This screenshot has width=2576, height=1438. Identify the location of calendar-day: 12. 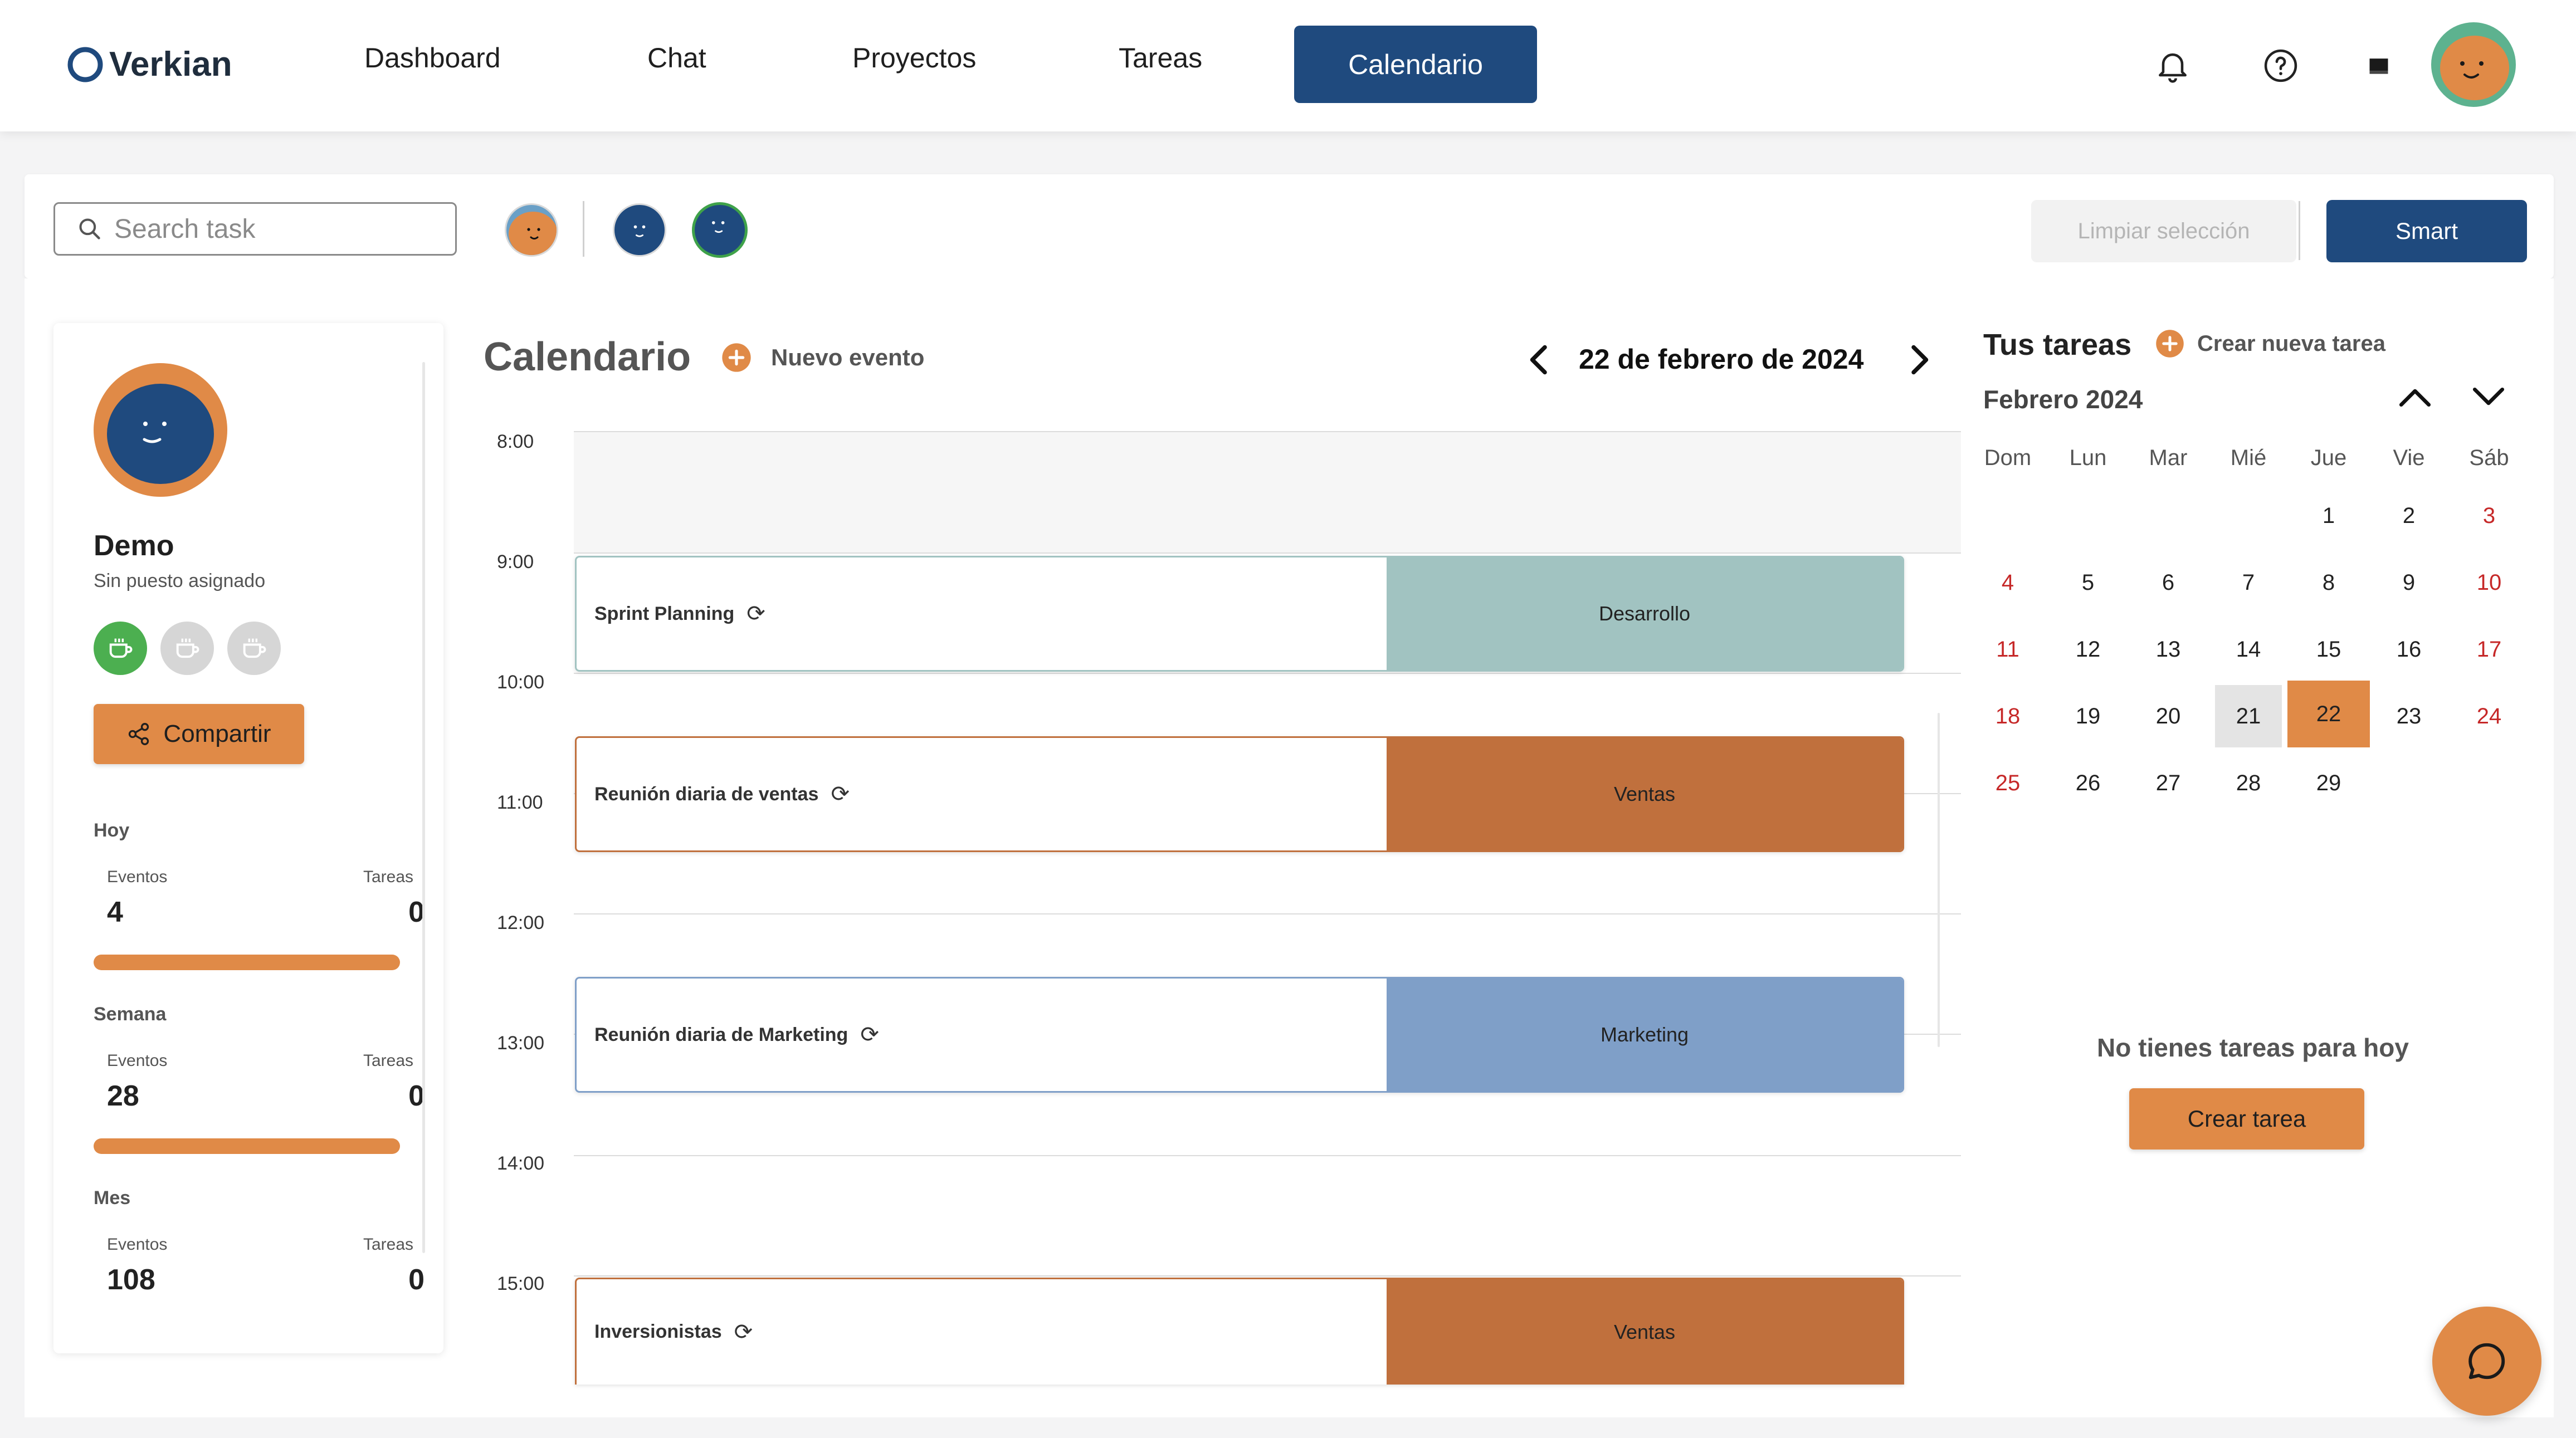
(2088, 649).